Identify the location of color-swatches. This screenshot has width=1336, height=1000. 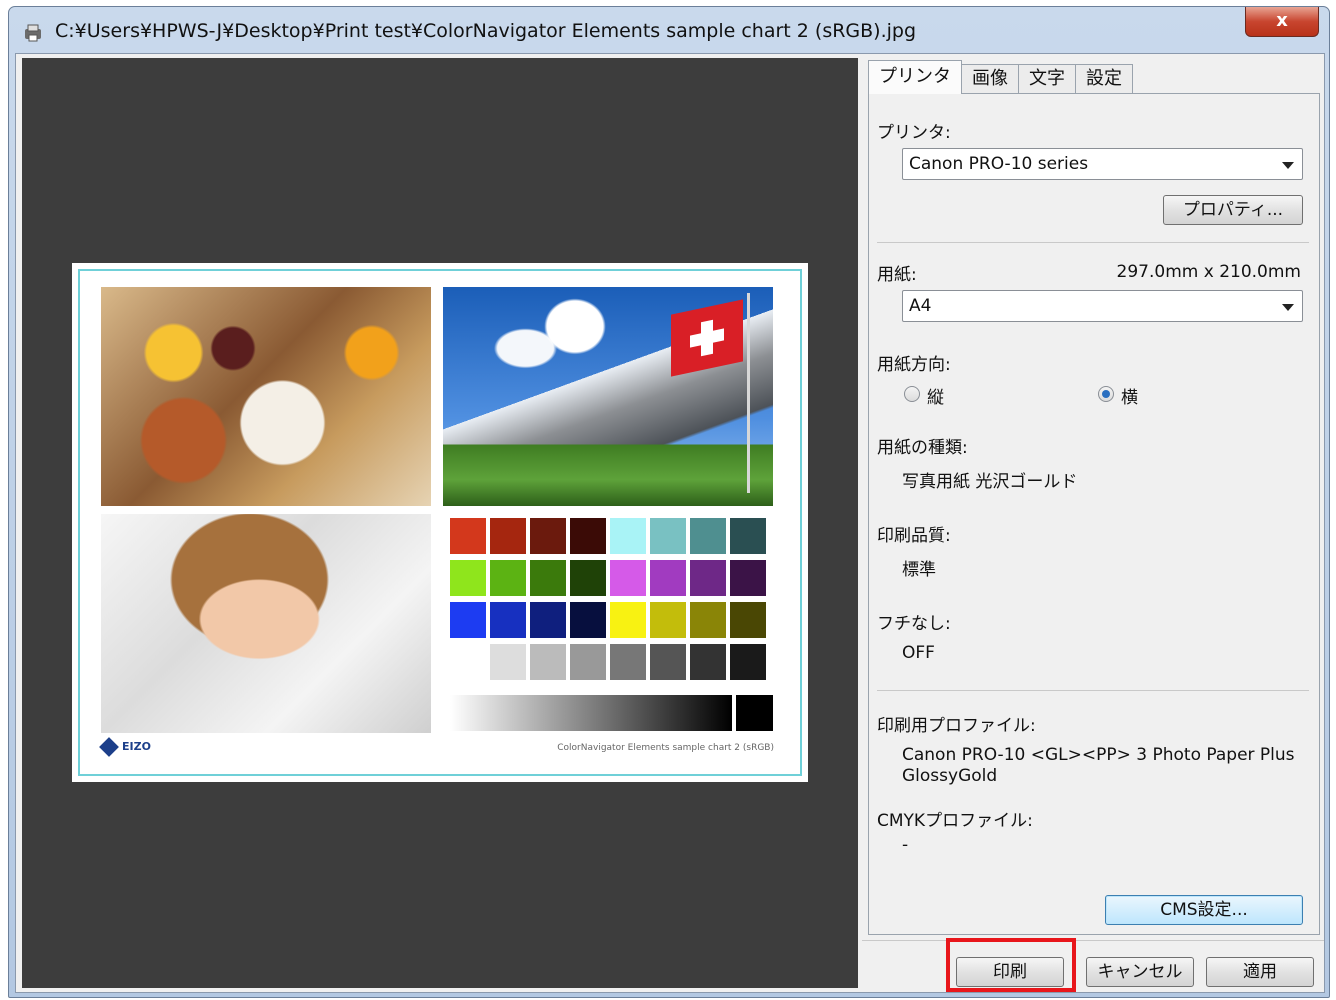
(611, 602).